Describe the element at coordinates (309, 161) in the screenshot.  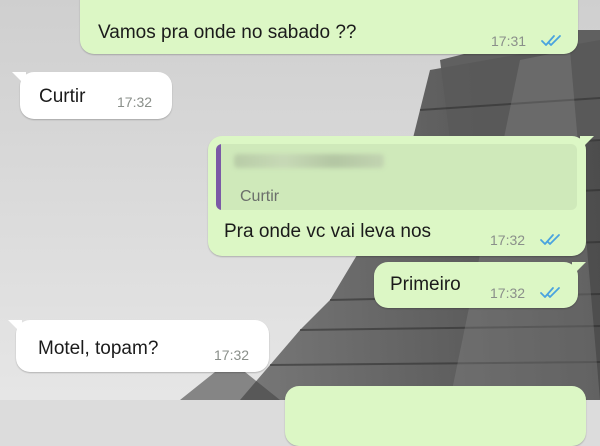
I see `blurred-sender-name` at that location.